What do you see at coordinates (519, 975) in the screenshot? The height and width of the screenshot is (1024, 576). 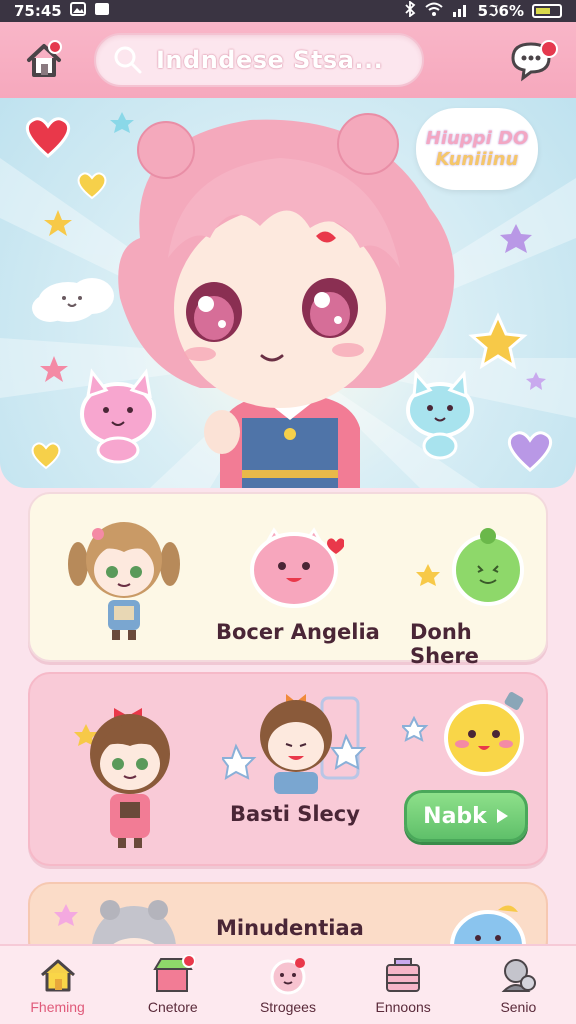 I see `settings-icon` at bounding box center [519, 975].